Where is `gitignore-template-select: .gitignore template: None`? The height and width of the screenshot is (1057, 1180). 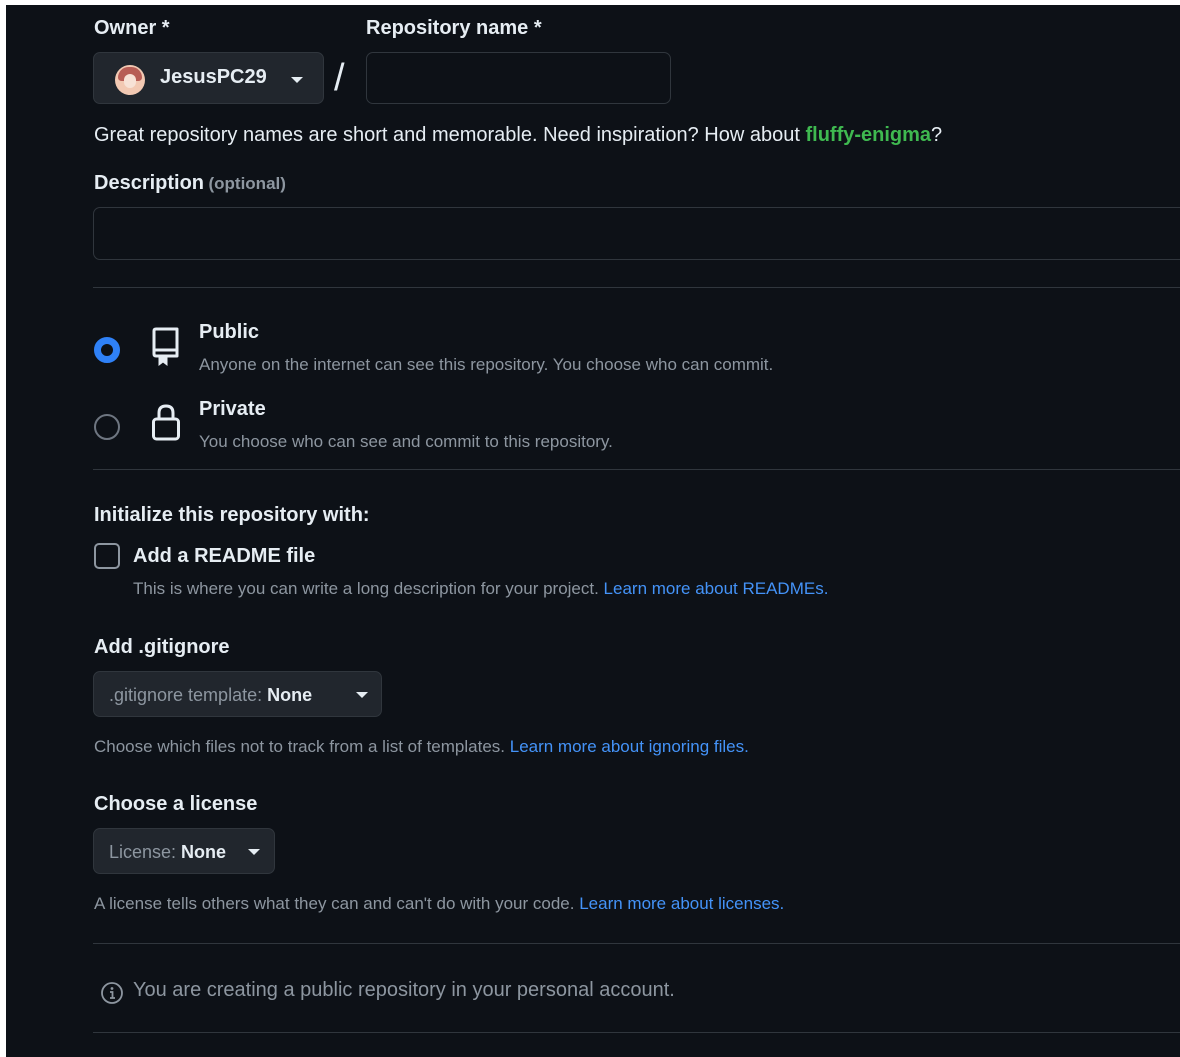 gitignore-template-select: .gitignore template: None is located at coordinates (237, 694).